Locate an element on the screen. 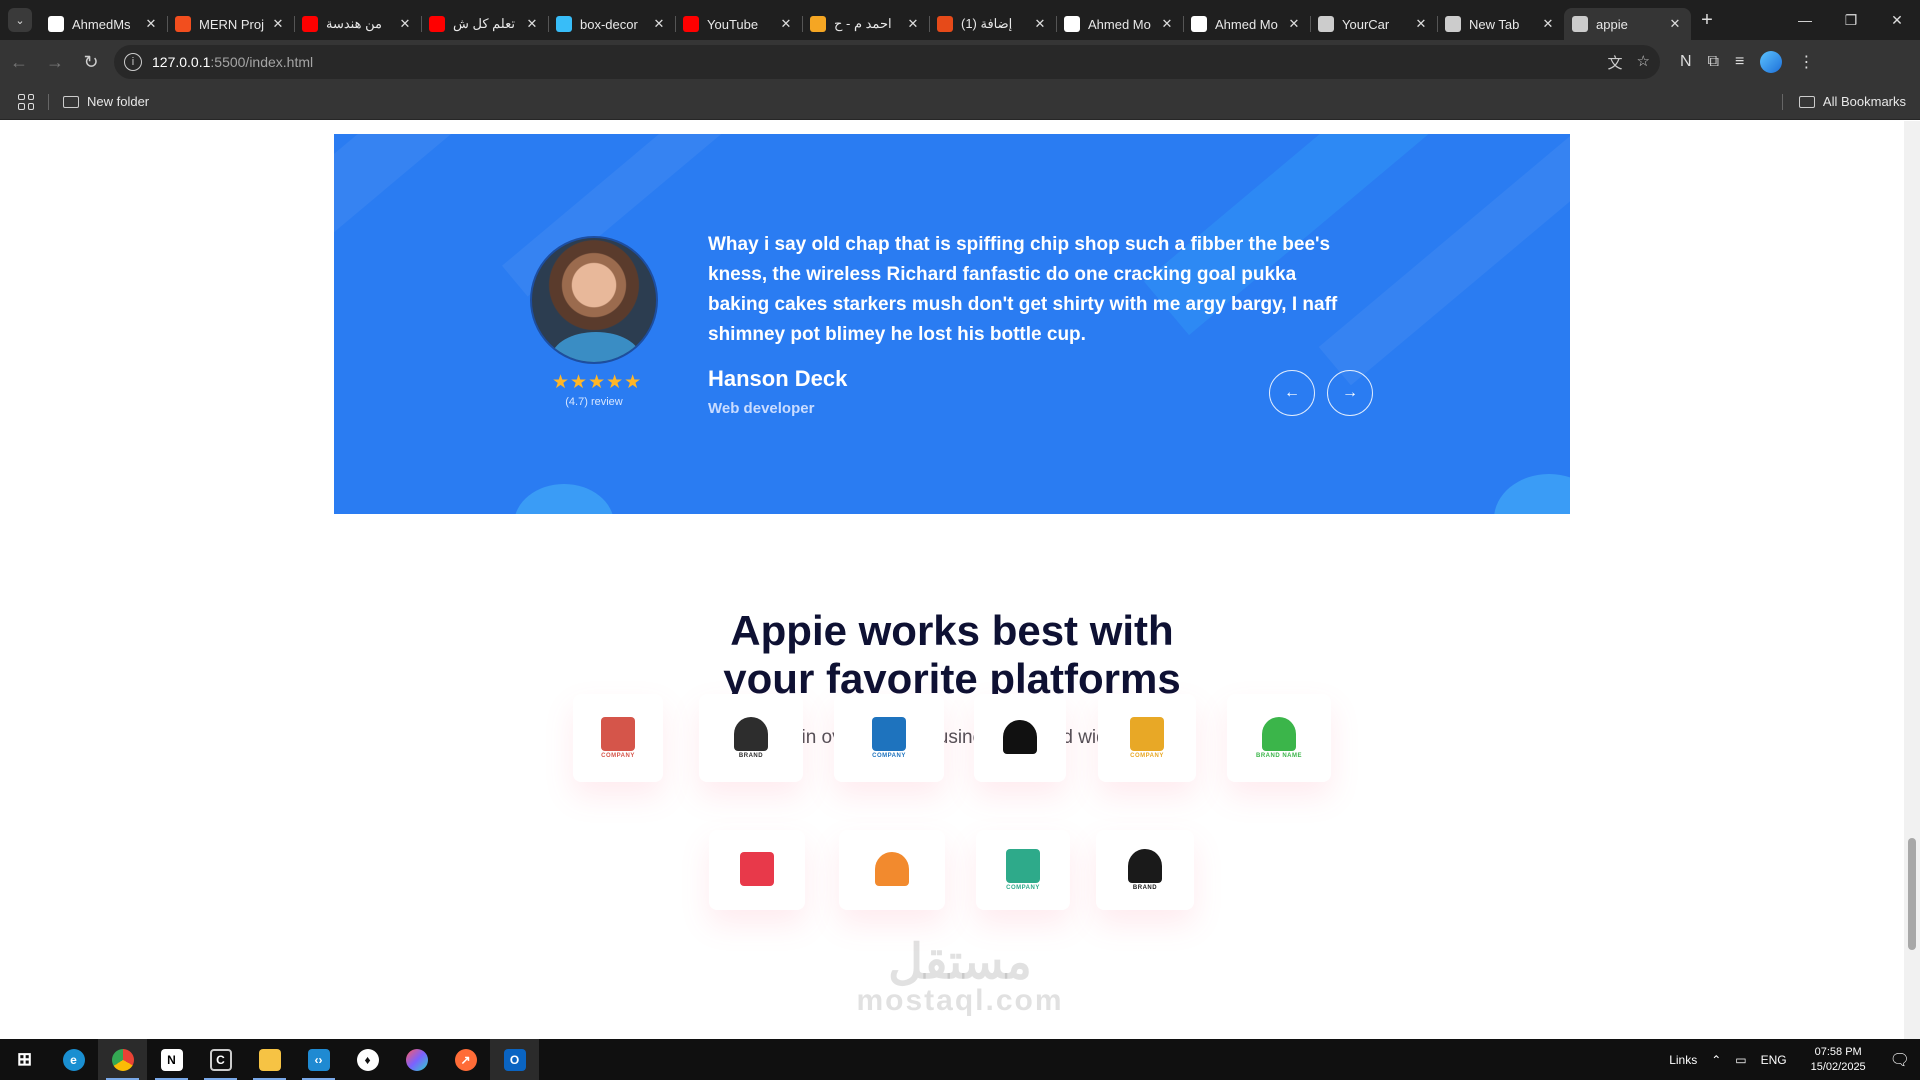 Image resolution: width=1920 pixels, height=1080 pixels. taskbar-app-postman: ↗ is located at coordinates (465, 1059).